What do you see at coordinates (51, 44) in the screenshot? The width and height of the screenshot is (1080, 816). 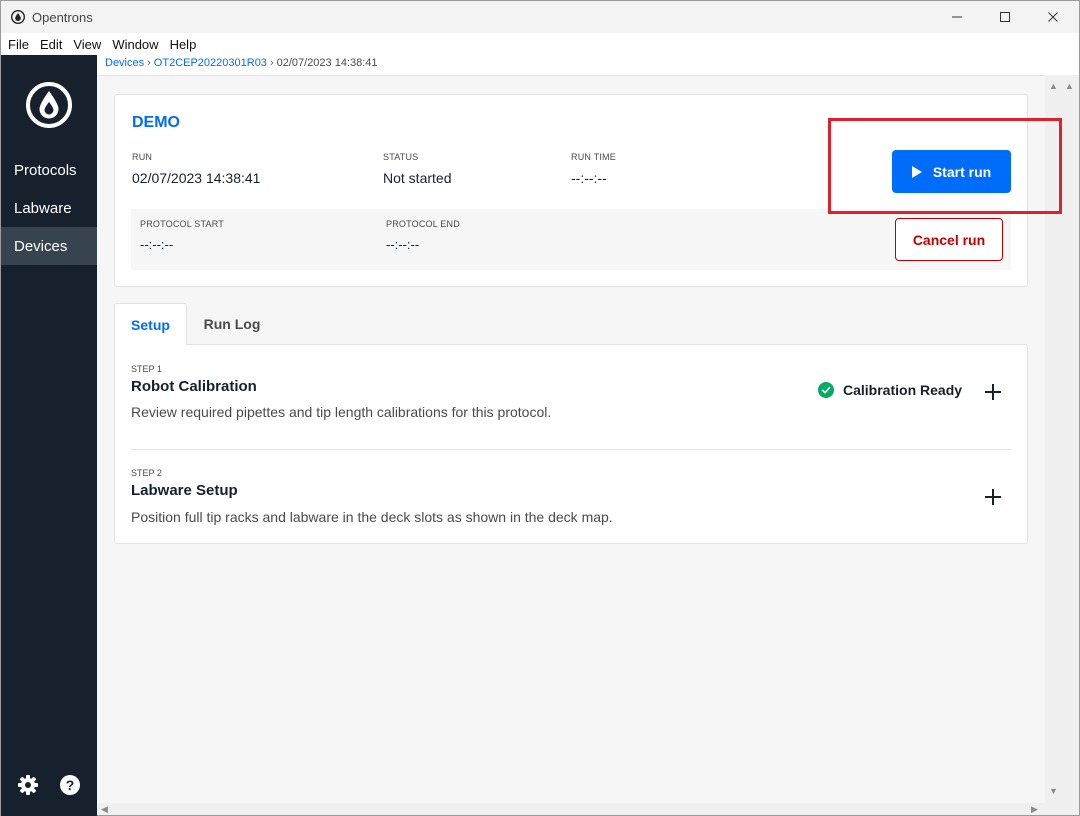 I see `menu-edit: Edit` at bounding box center [51, 44].